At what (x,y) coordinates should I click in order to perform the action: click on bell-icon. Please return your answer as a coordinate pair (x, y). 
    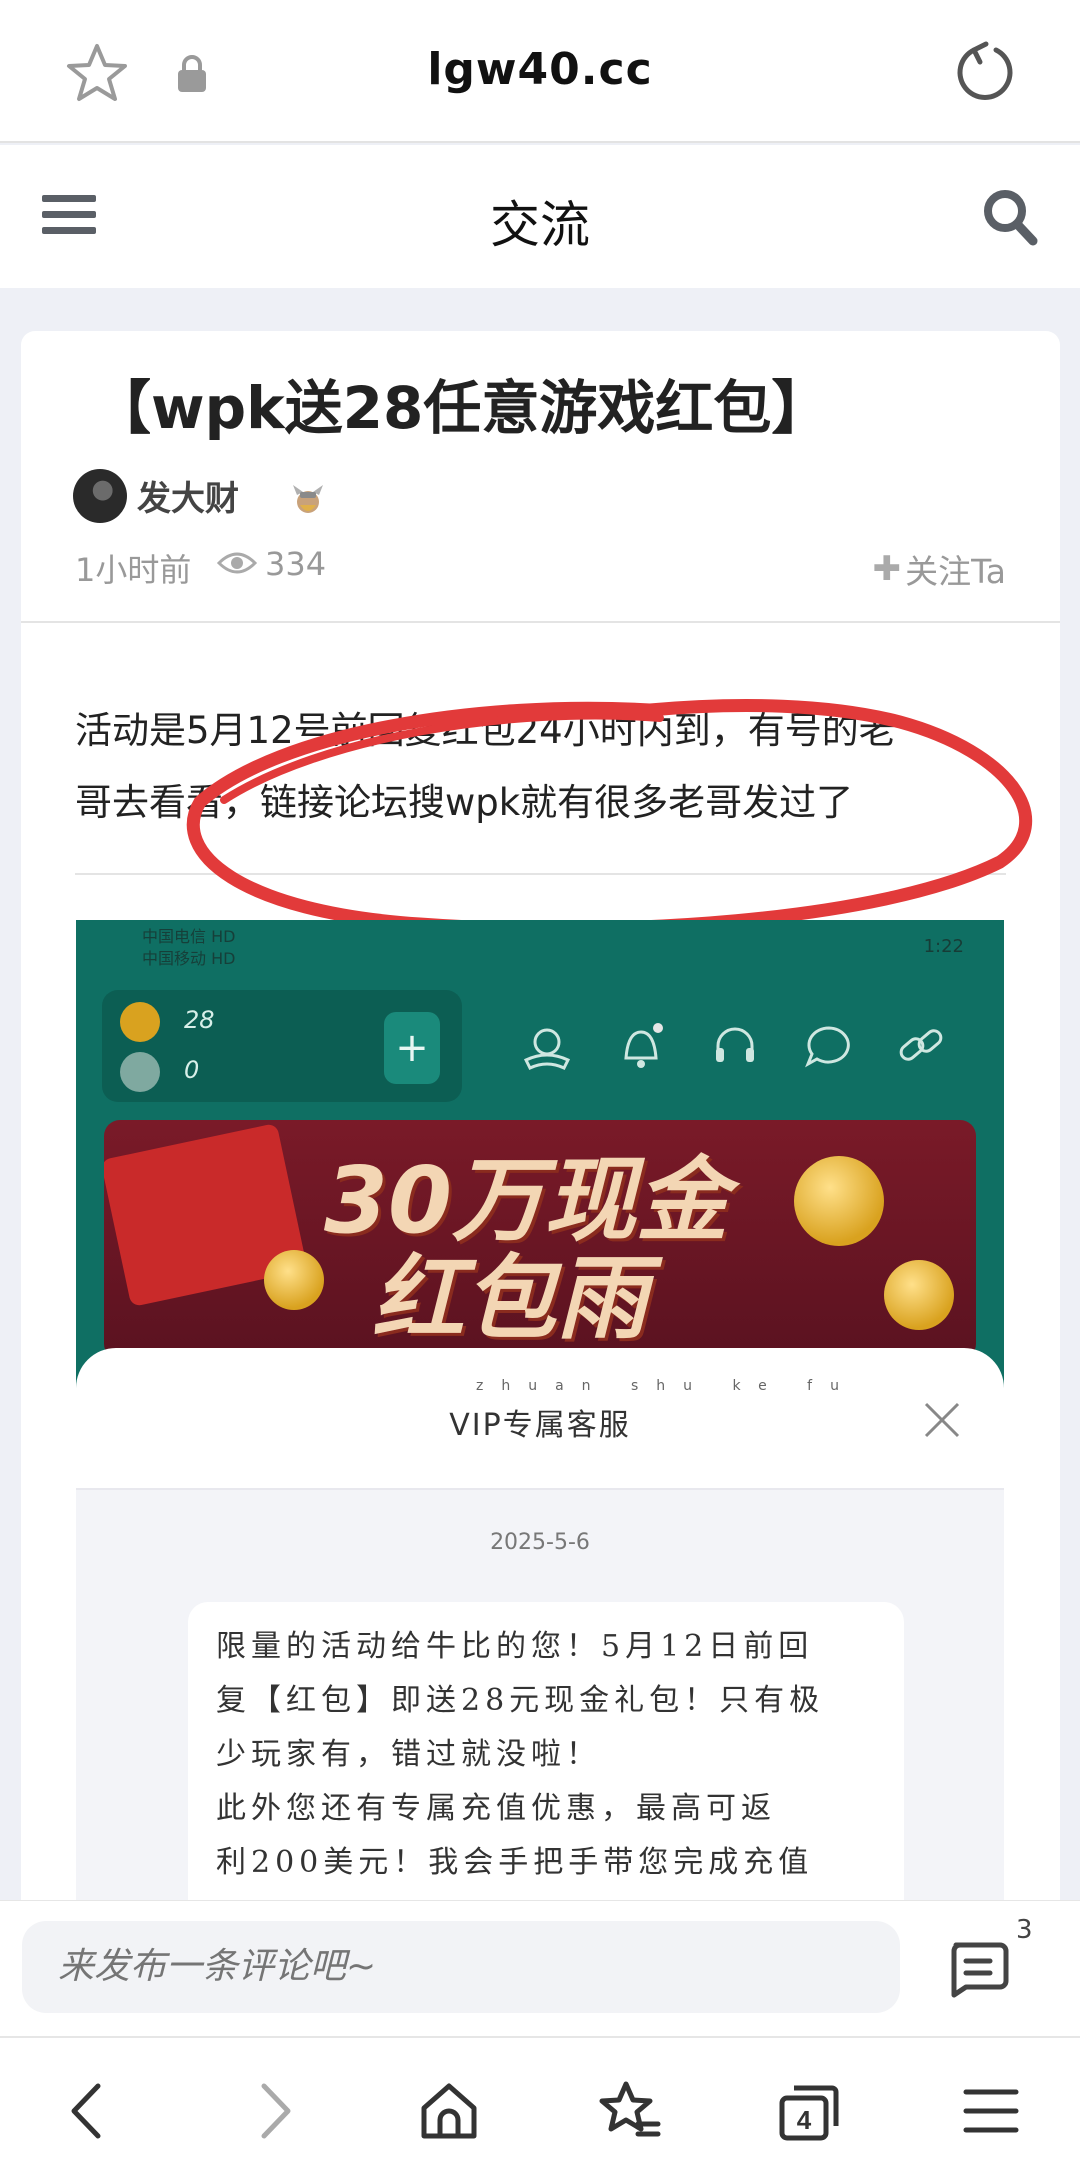
    Looking at the image, I should click on (643, 1045).